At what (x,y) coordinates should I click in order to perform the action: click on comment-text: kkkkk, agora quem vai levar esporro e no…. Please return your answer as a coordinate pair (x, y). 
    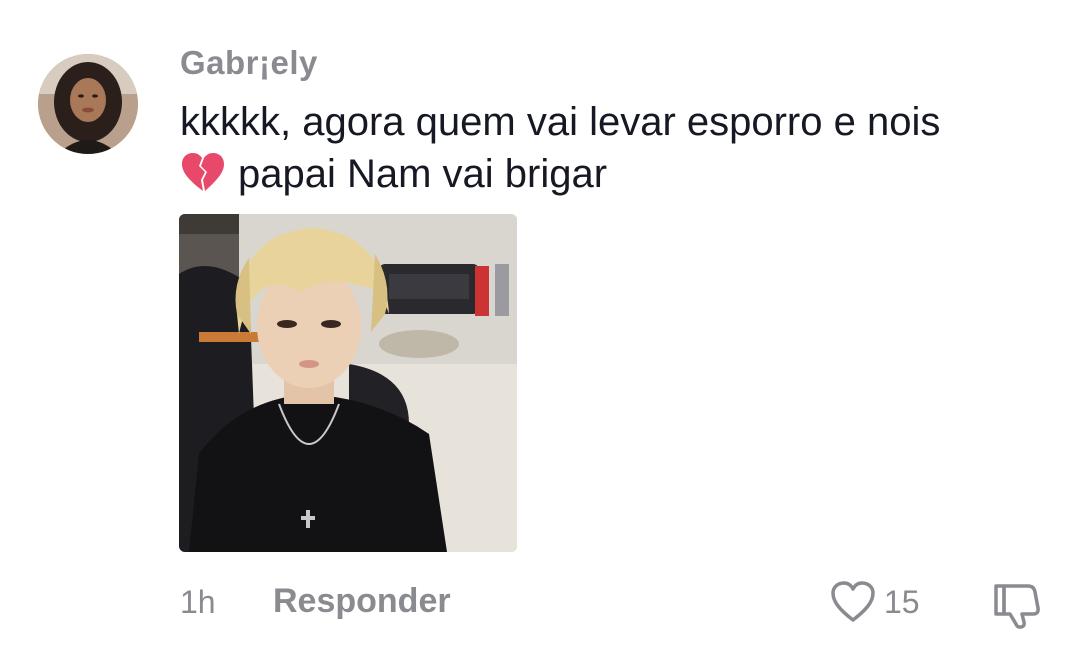
    Looking at the image, I should click on (615, 148).